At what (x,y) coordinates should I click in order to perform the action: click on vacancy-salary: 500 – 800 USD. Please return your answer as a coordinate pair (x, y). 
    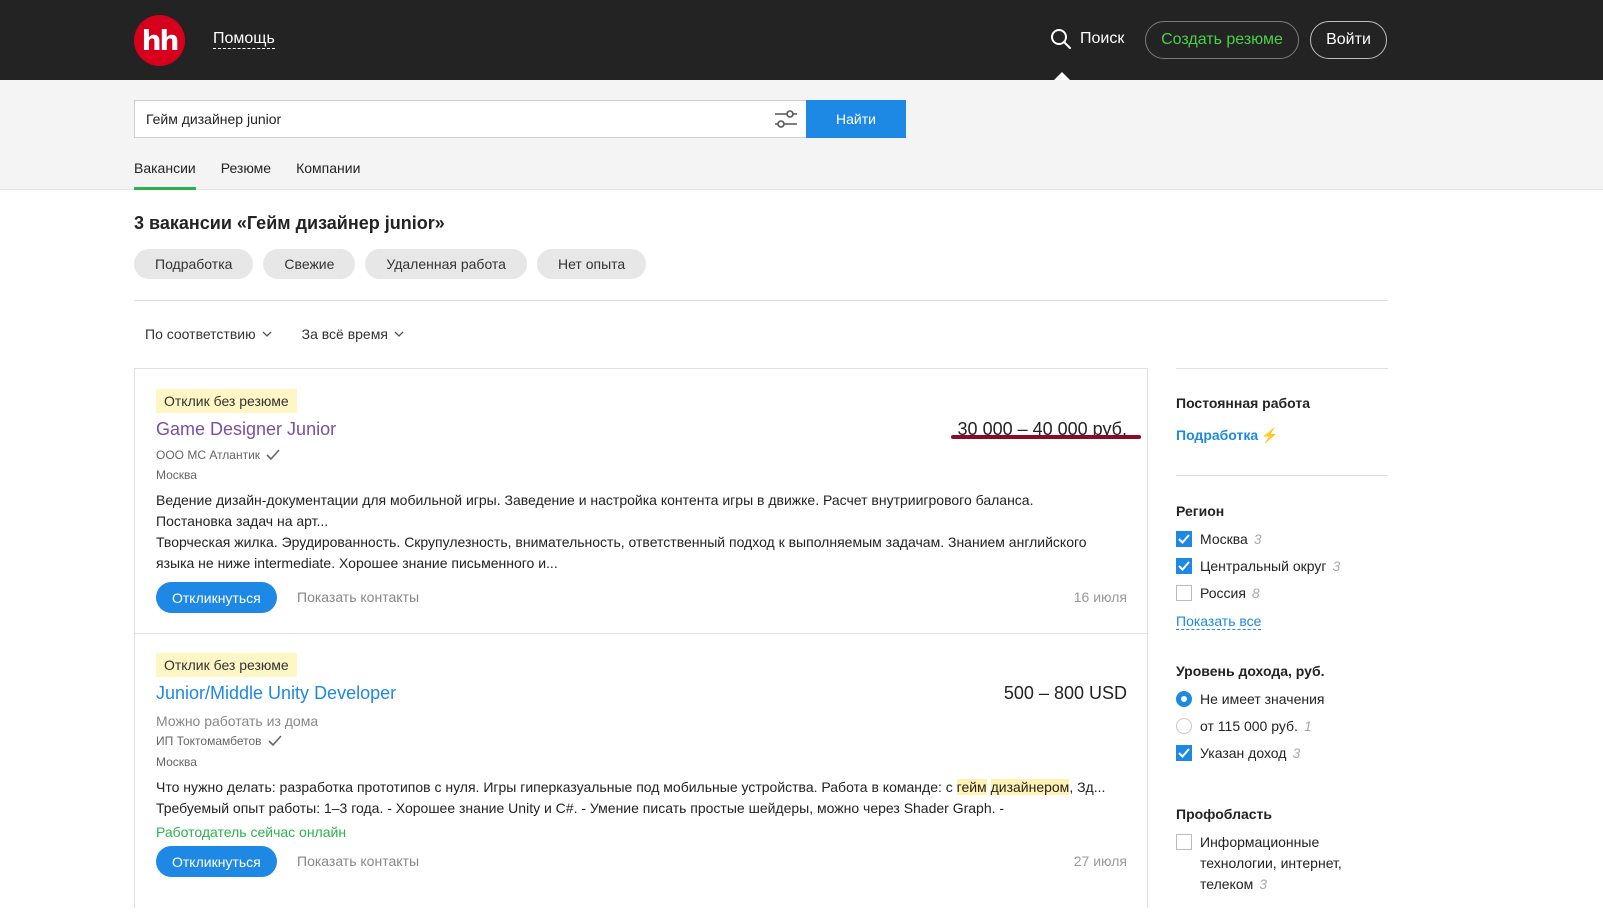
    Looking at the image, I should click on (1065, 693).